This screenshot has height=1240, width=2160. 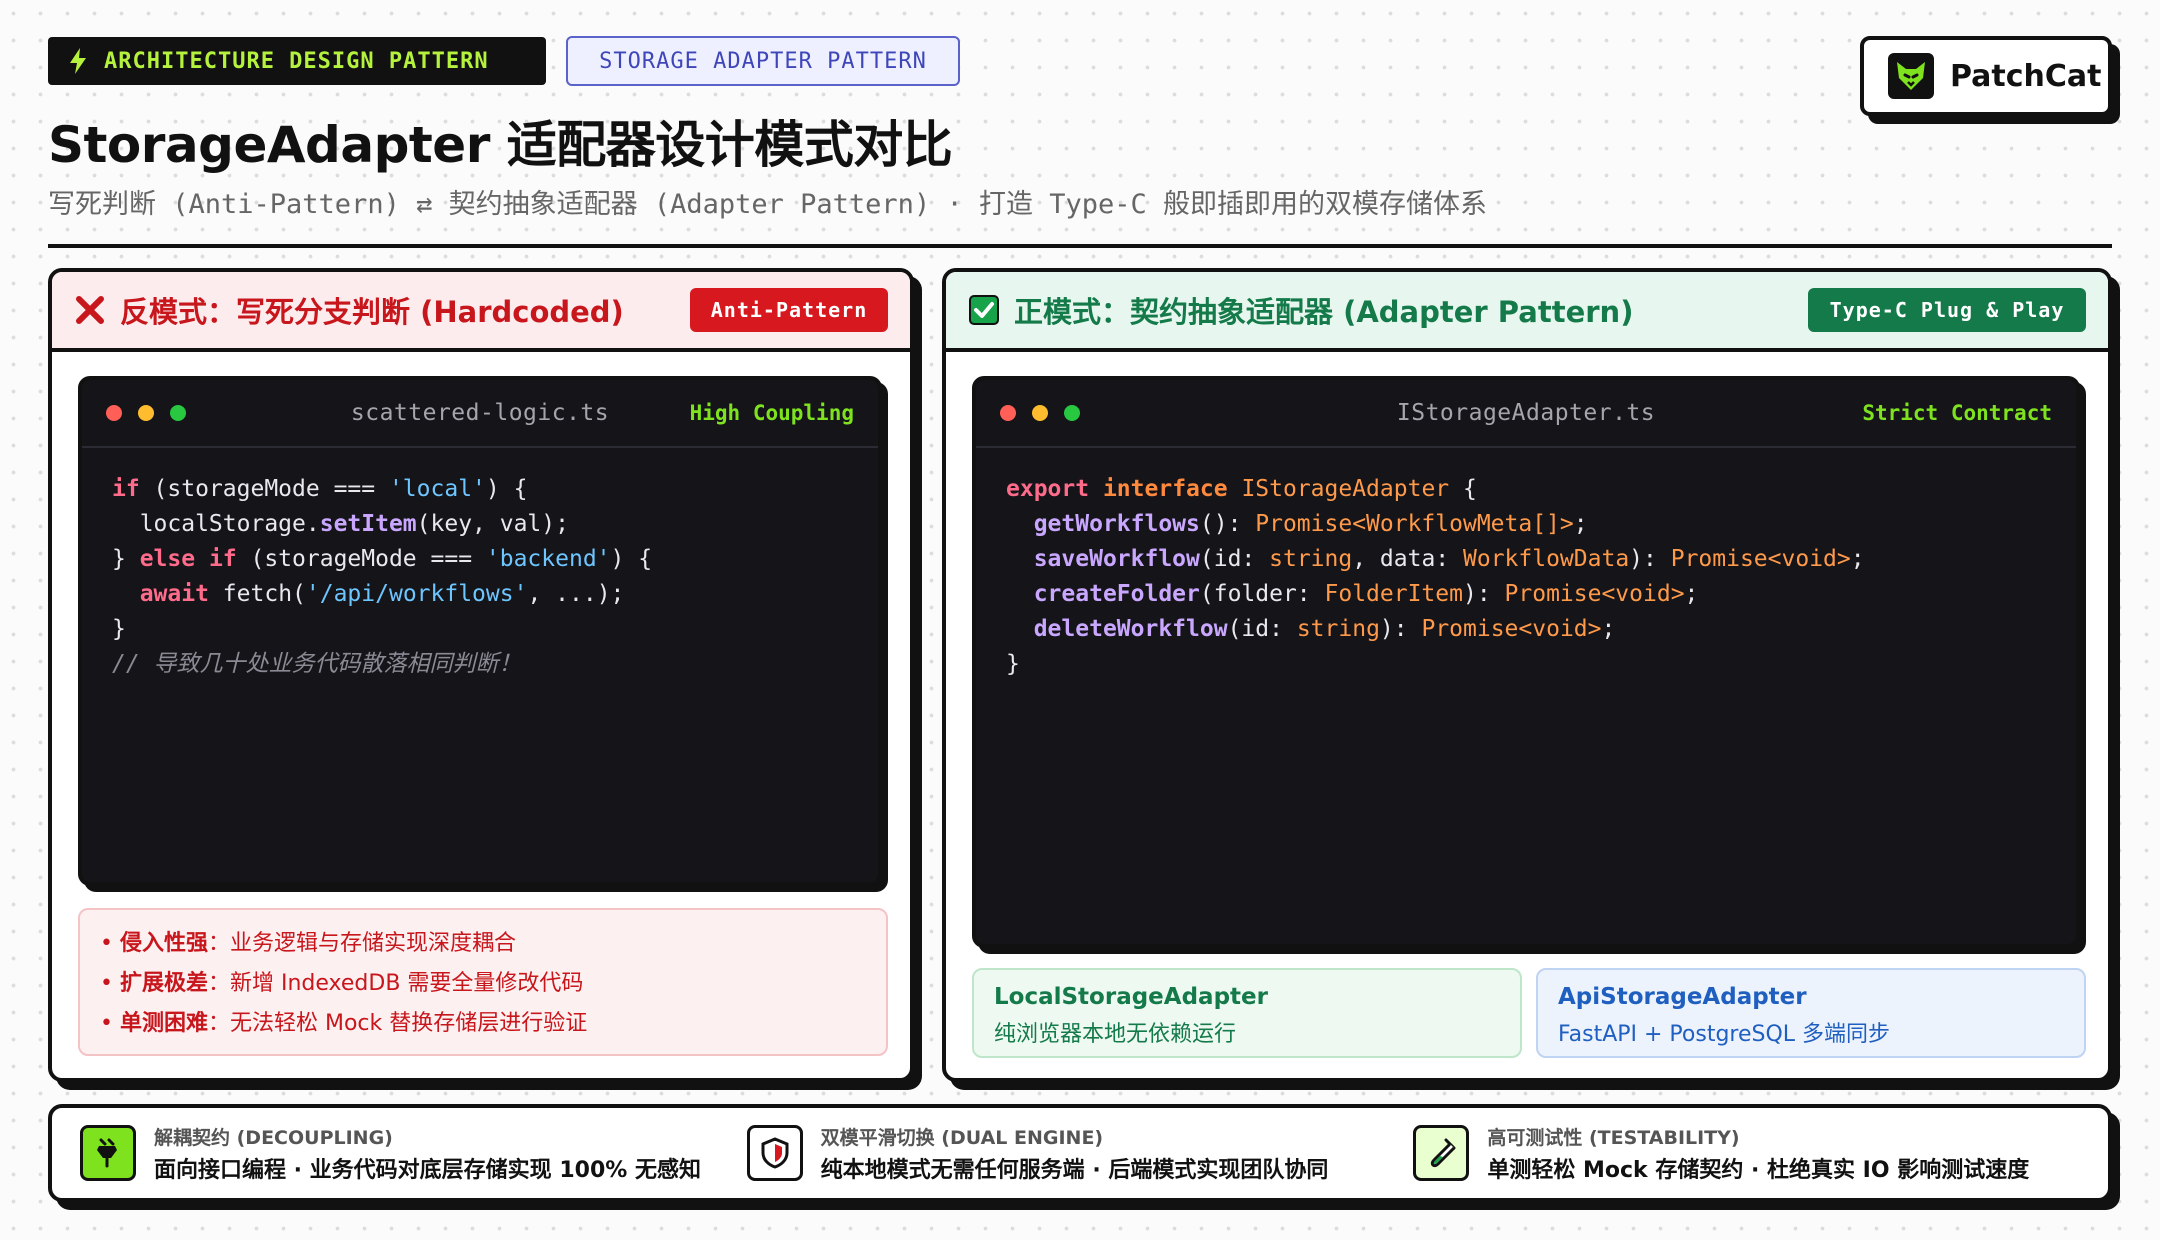 I want to click on storage-pattern-tag: STORAGE ADAPTER PATTERN, so click(x=763, y=61).